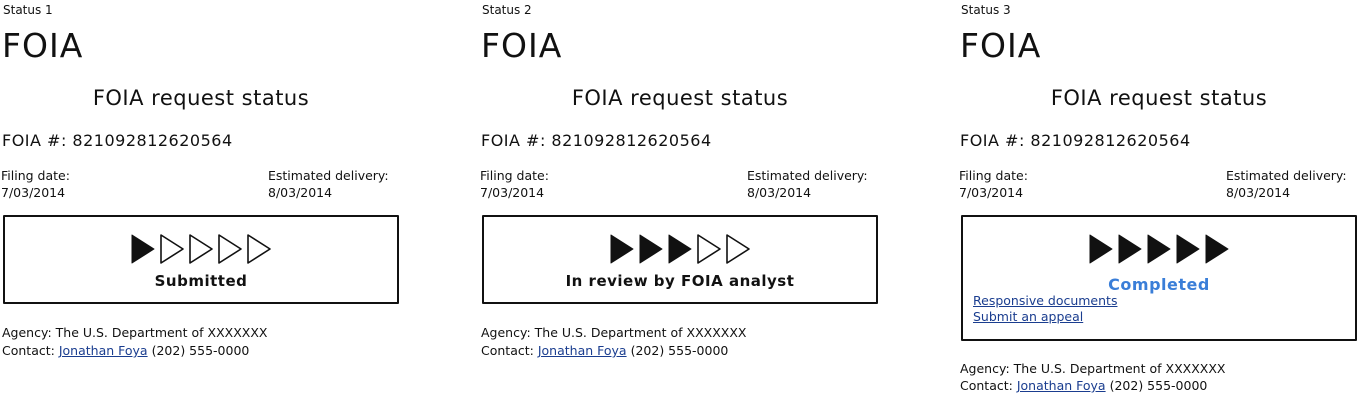 This screenshot has height=401, width=1360. I want to click on status-text: Completed, so click(1159, 284).